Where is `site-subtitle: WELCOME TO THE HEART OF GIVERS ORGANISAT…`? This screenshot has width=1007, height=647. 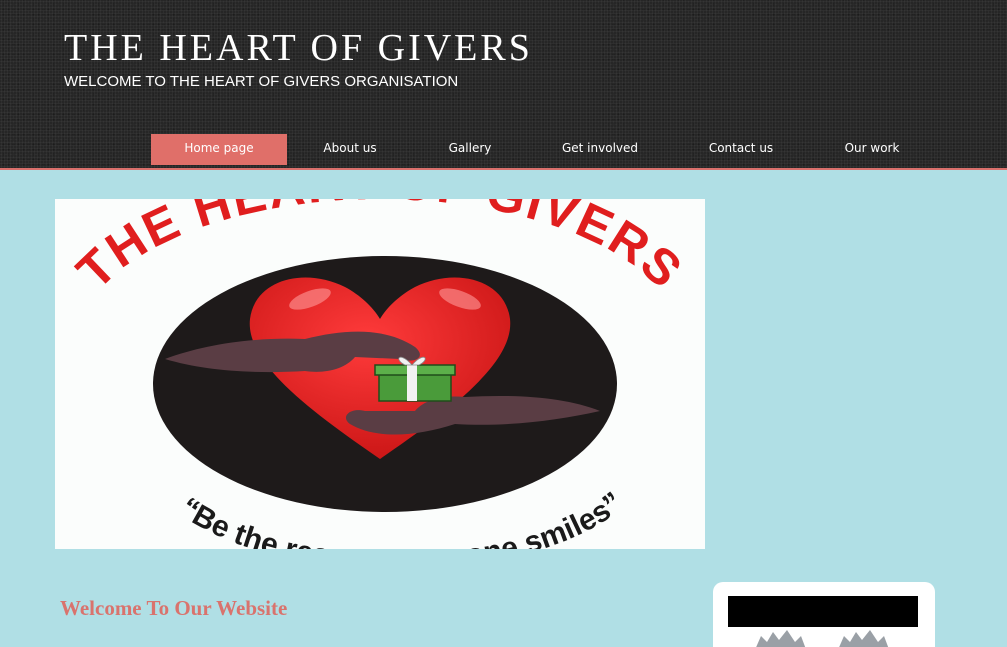 site-subtitle: WELCOME TO THE HEART OF GIVERS ORGANISAT… is located at coordinates (261, 81).